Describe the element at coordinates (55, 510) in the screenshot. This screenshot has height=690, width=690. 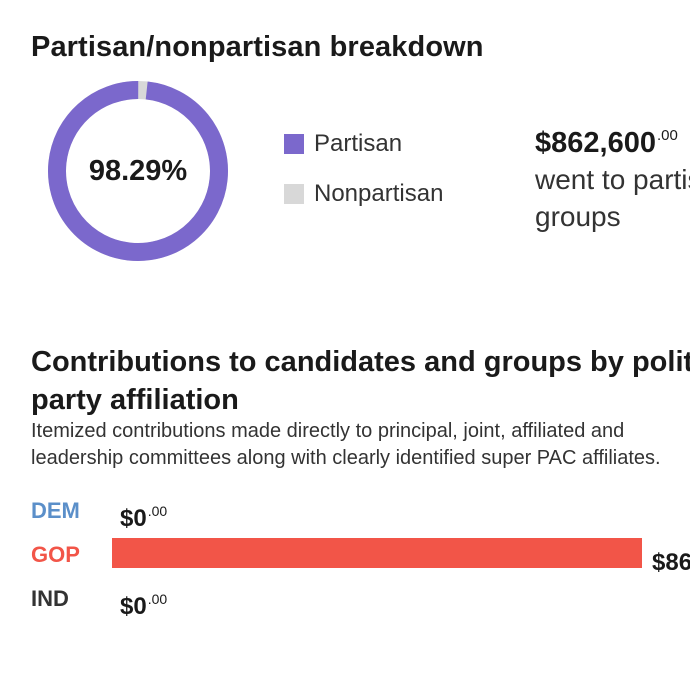
I see `party-label-dem: DEM` at that location.